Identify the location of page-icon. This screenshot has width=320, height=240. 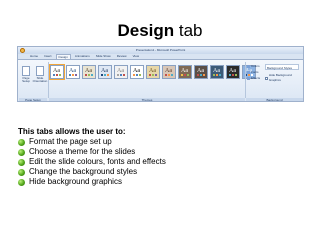
(26, 71).